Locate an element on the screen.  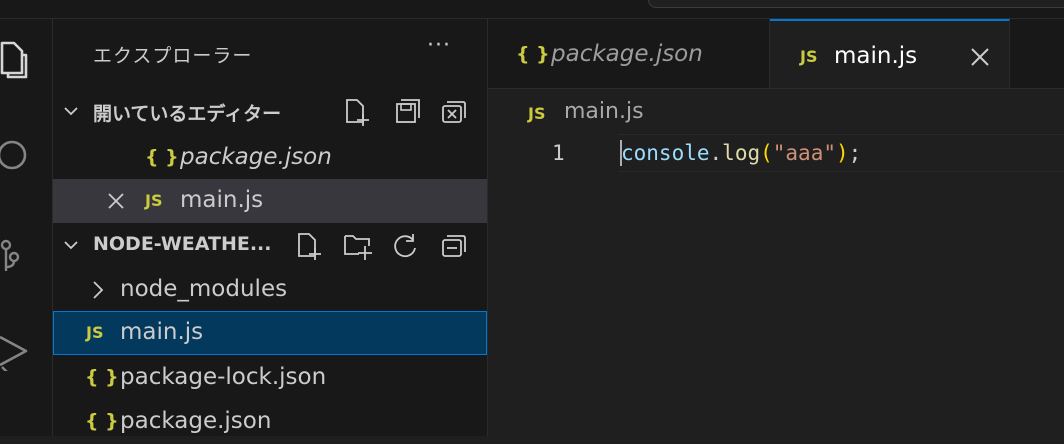
editor-tab-bar: { } package.json JS main.js is located at coordinates (776, 54).